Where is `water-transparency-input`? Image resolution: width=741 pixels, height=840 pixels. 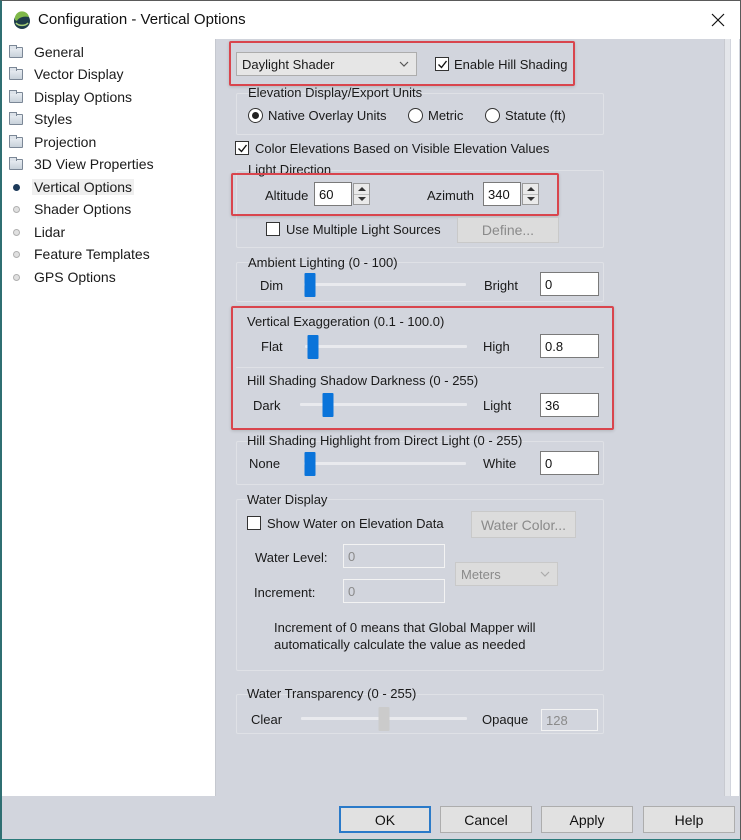
water-transparency-input is located at coordinates (569, 720).